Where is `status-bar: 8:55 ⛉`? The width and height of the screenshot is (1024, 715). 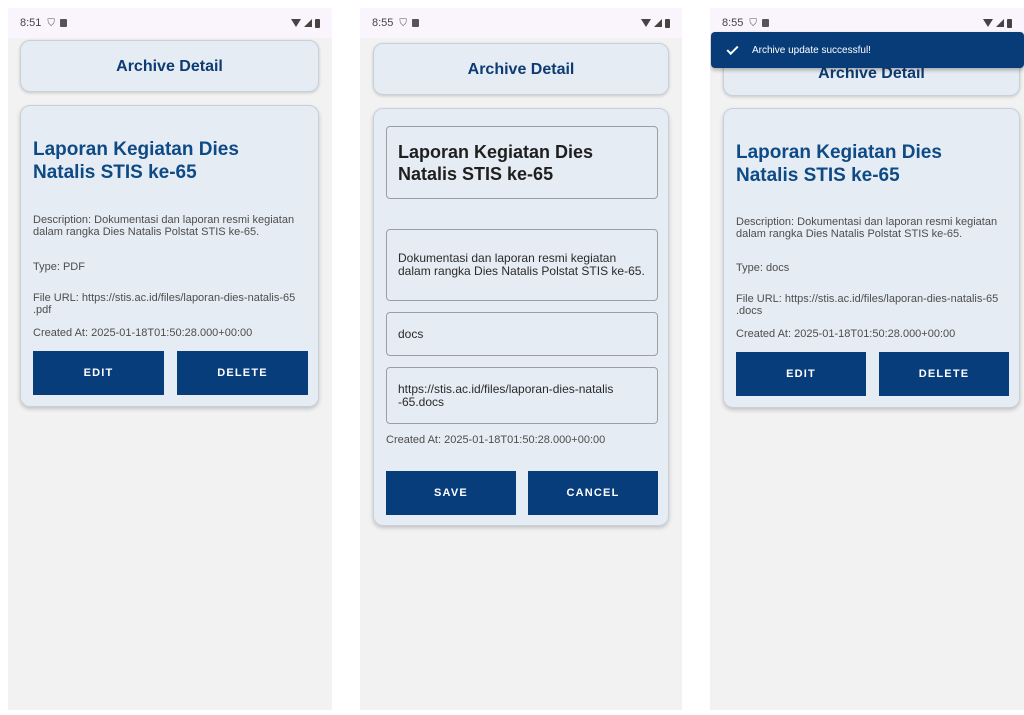
status-bar: 8:55 ⛉ is located at coordinates (521, 23).